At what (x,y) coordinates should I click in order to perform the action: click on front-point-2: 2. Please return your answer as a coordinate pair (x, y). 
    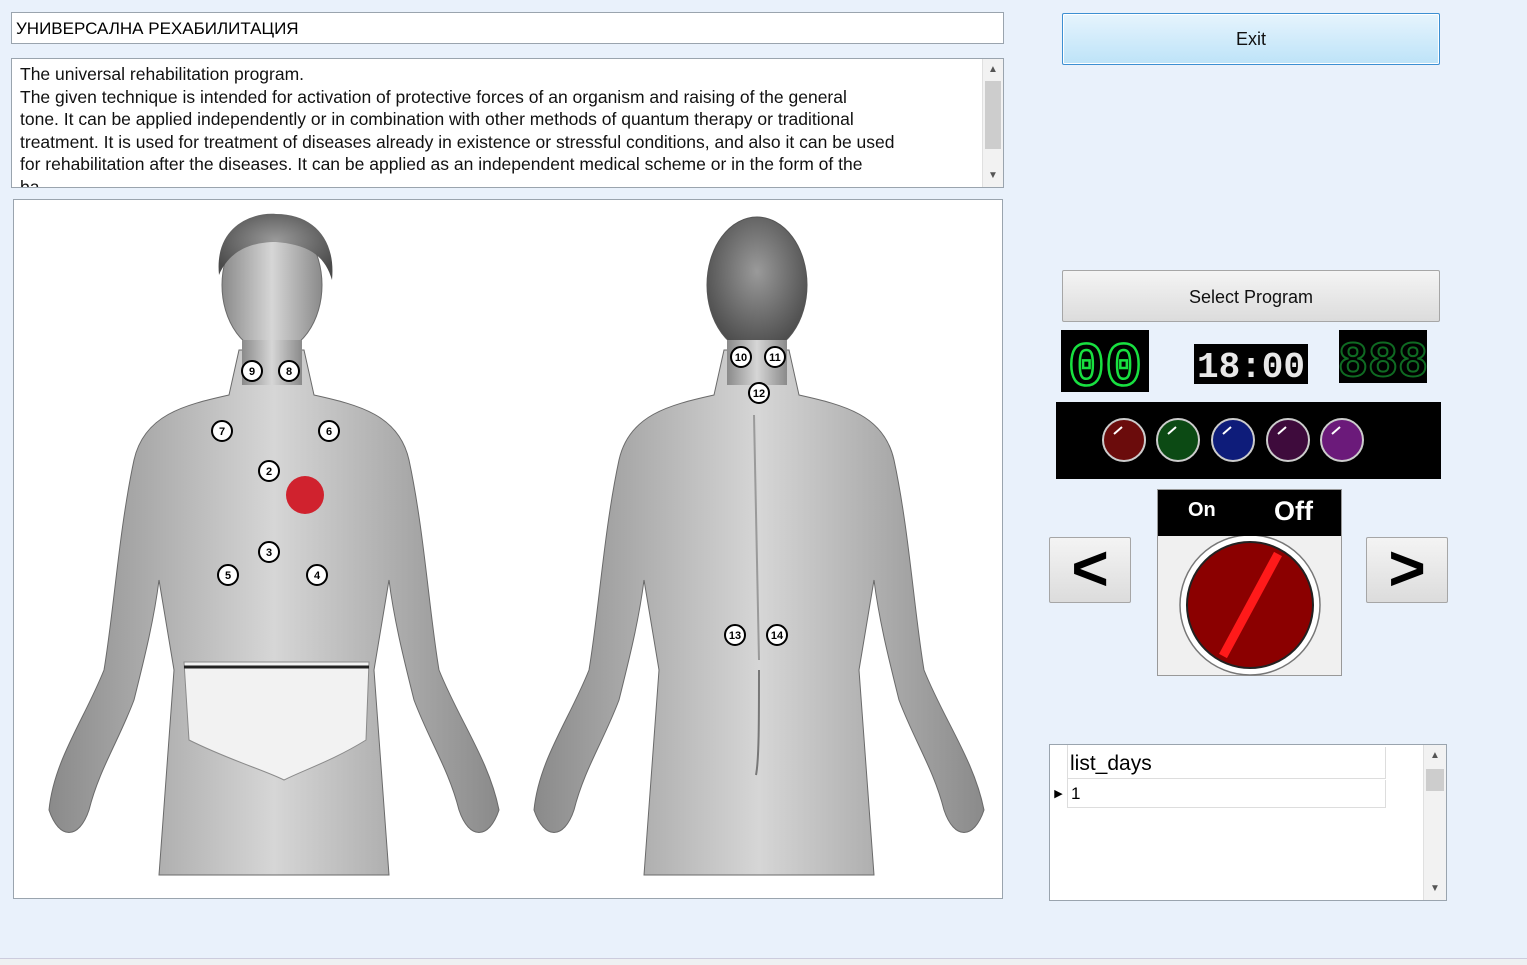
    Looking at the image, I should click on (269, 471).